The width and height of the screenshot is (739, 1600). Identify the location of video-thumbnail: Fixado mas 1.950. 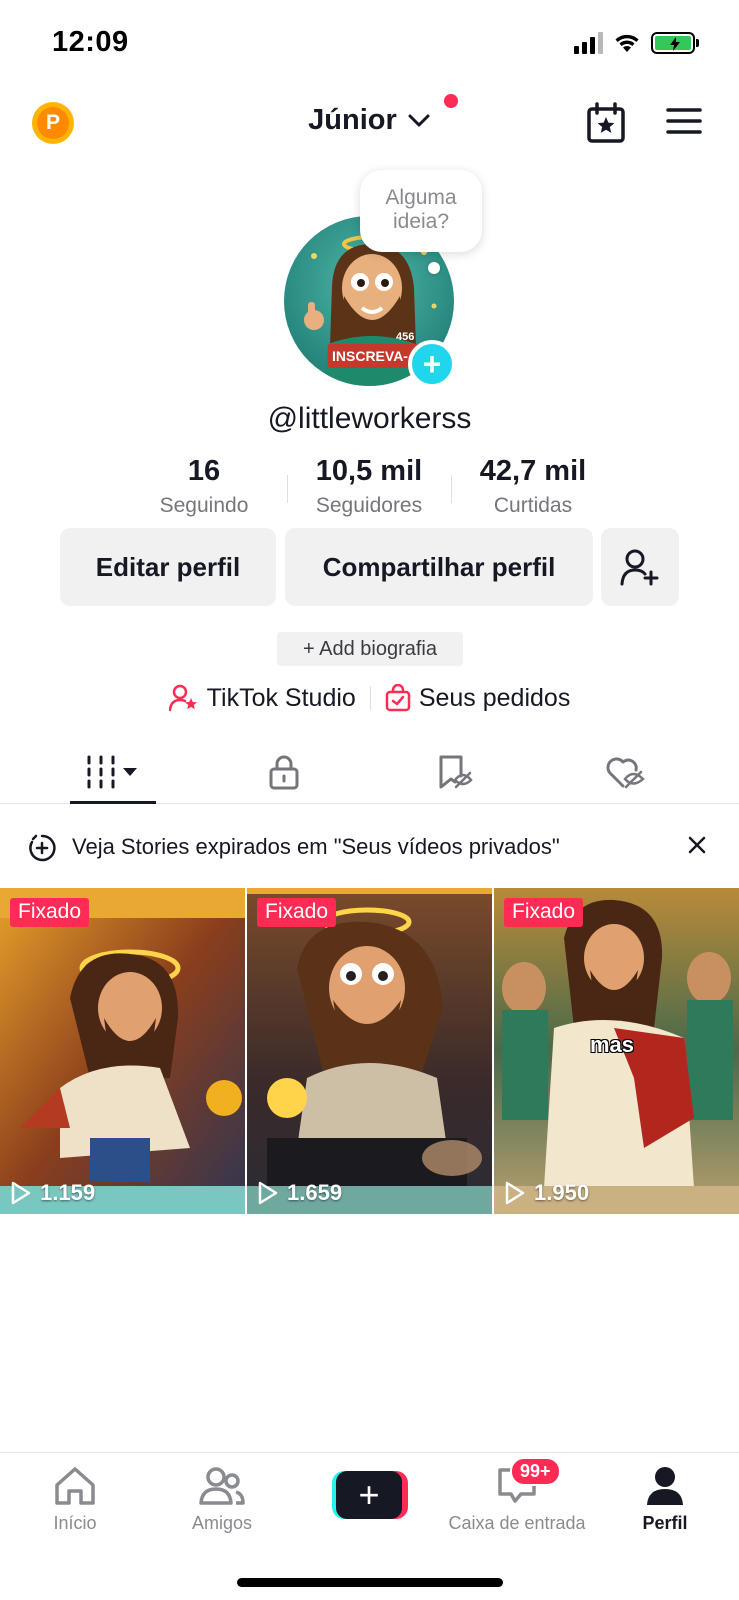
(616, 1051).